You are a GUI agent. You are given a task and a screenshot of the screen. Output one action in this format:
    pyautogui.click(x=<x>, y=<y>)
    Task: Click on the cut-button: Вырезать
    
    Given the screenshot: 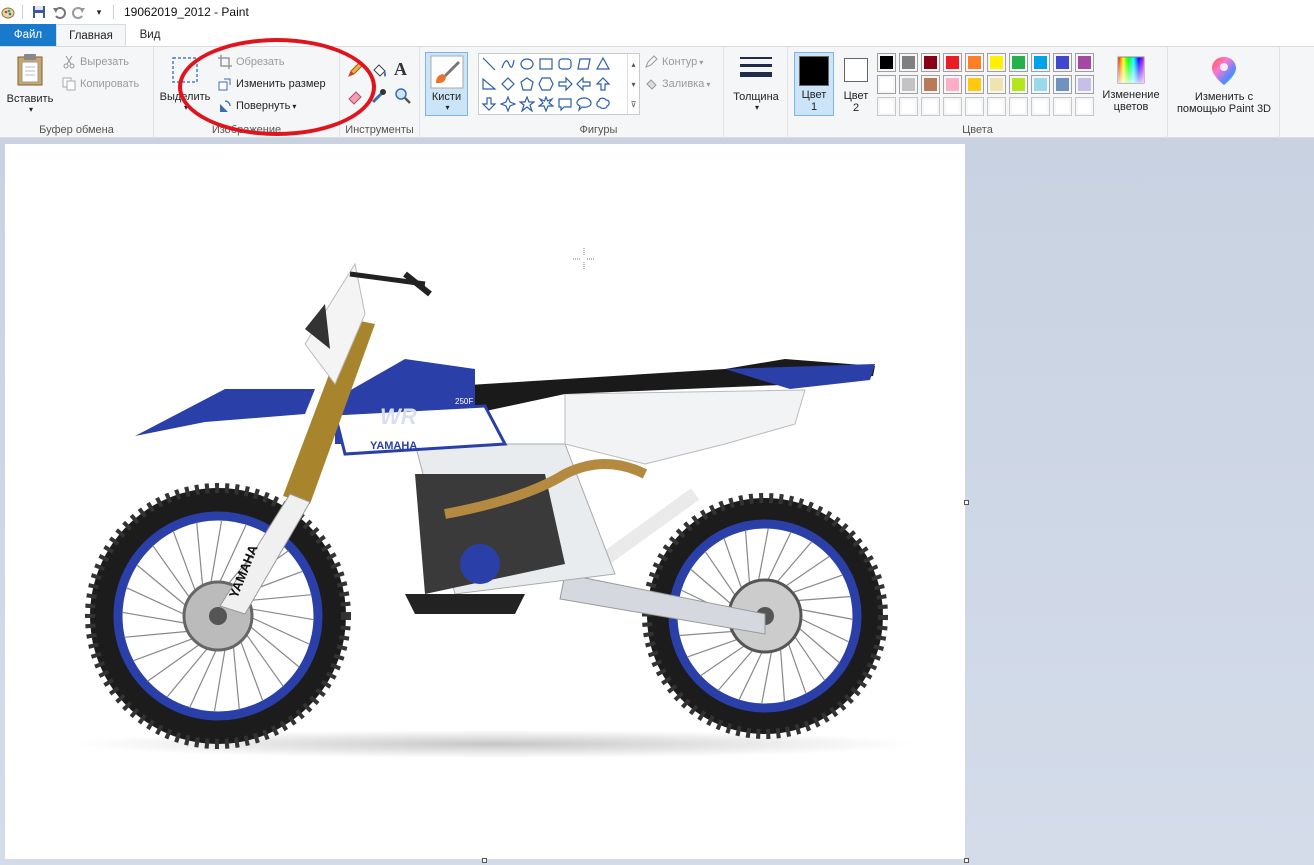 What is the action you would take?
    pyautogui.click(x=95, y=62)
    